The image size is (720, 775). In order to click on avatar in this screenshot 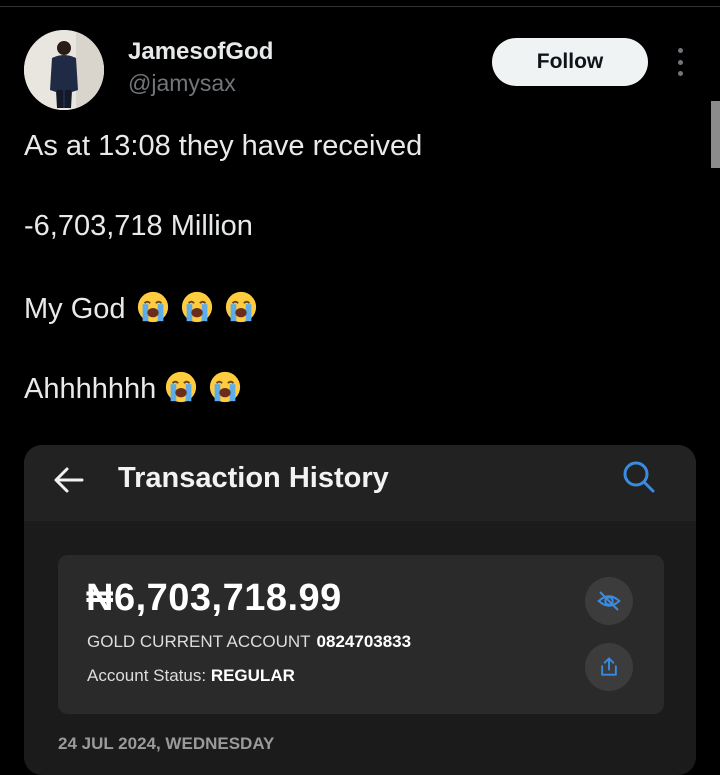, I will do `click(64, 70)`.